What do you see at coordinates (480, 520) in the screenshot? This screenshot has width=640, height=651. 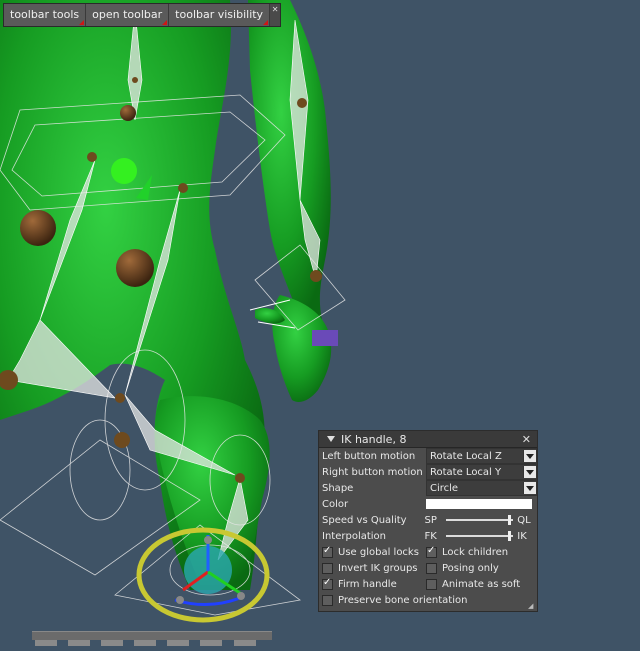 I see `speed-quality-slider` at bounding box center [480, 520].